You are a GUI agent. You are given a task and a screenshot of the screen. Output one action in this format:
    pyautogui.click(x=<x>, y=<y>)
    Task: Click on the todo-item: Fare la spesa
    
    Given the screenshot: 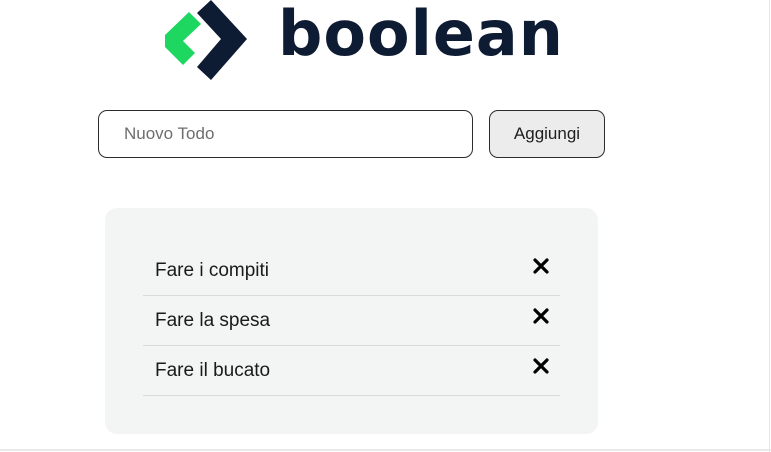 What is the action you would take?
    pyautogui.click(x=351, y=321)
    